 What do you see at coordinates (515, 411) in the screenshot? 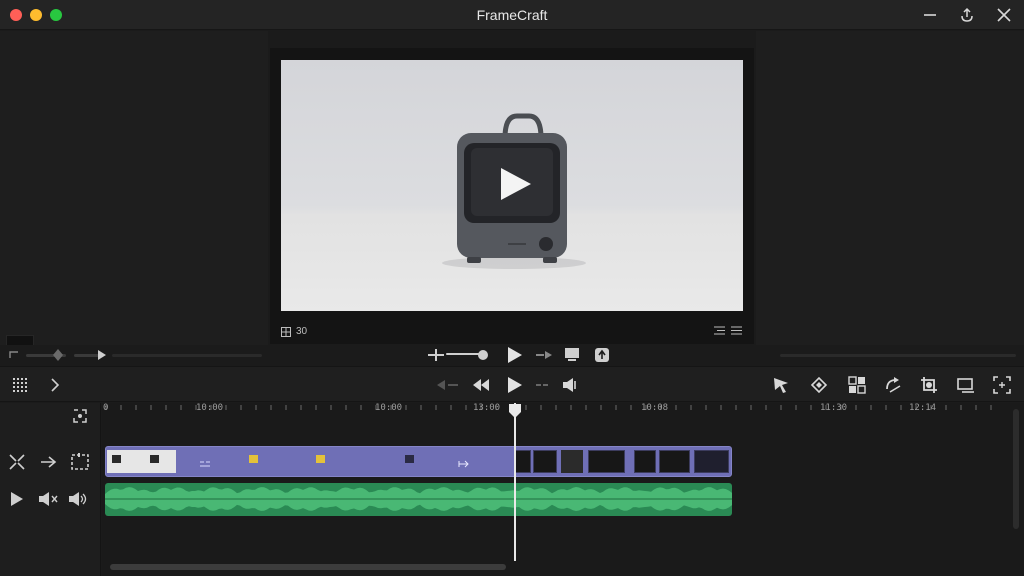
I see `playhead-handle` at bounding box center [515, 411].